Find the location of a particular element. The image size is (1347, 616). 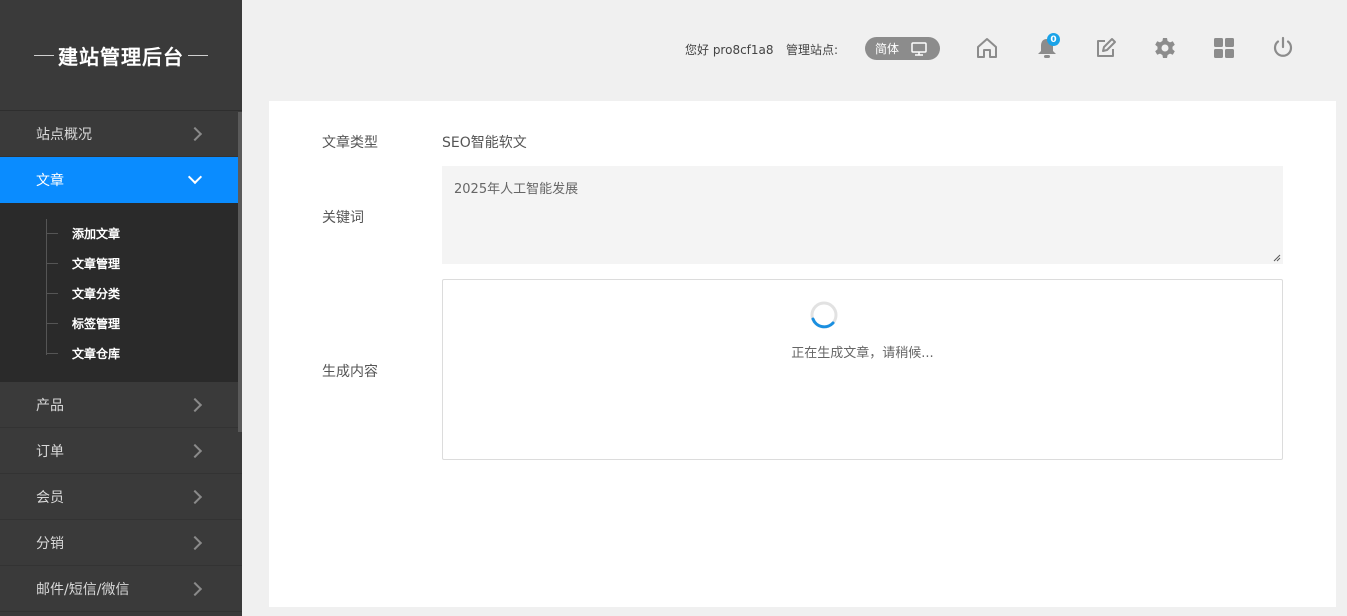

sidebar-item-label: 分销 is located at coordinates (50, 543).